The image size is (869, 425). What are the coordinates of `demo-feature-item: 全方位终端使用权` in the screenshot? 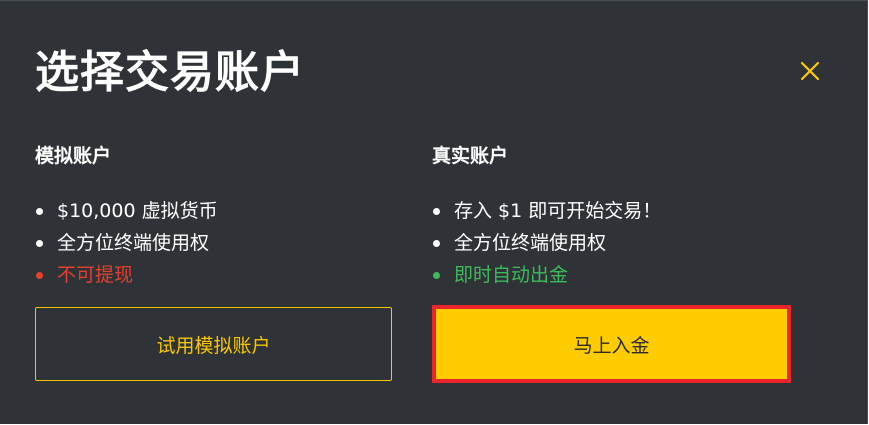 It's located at (213, 243).